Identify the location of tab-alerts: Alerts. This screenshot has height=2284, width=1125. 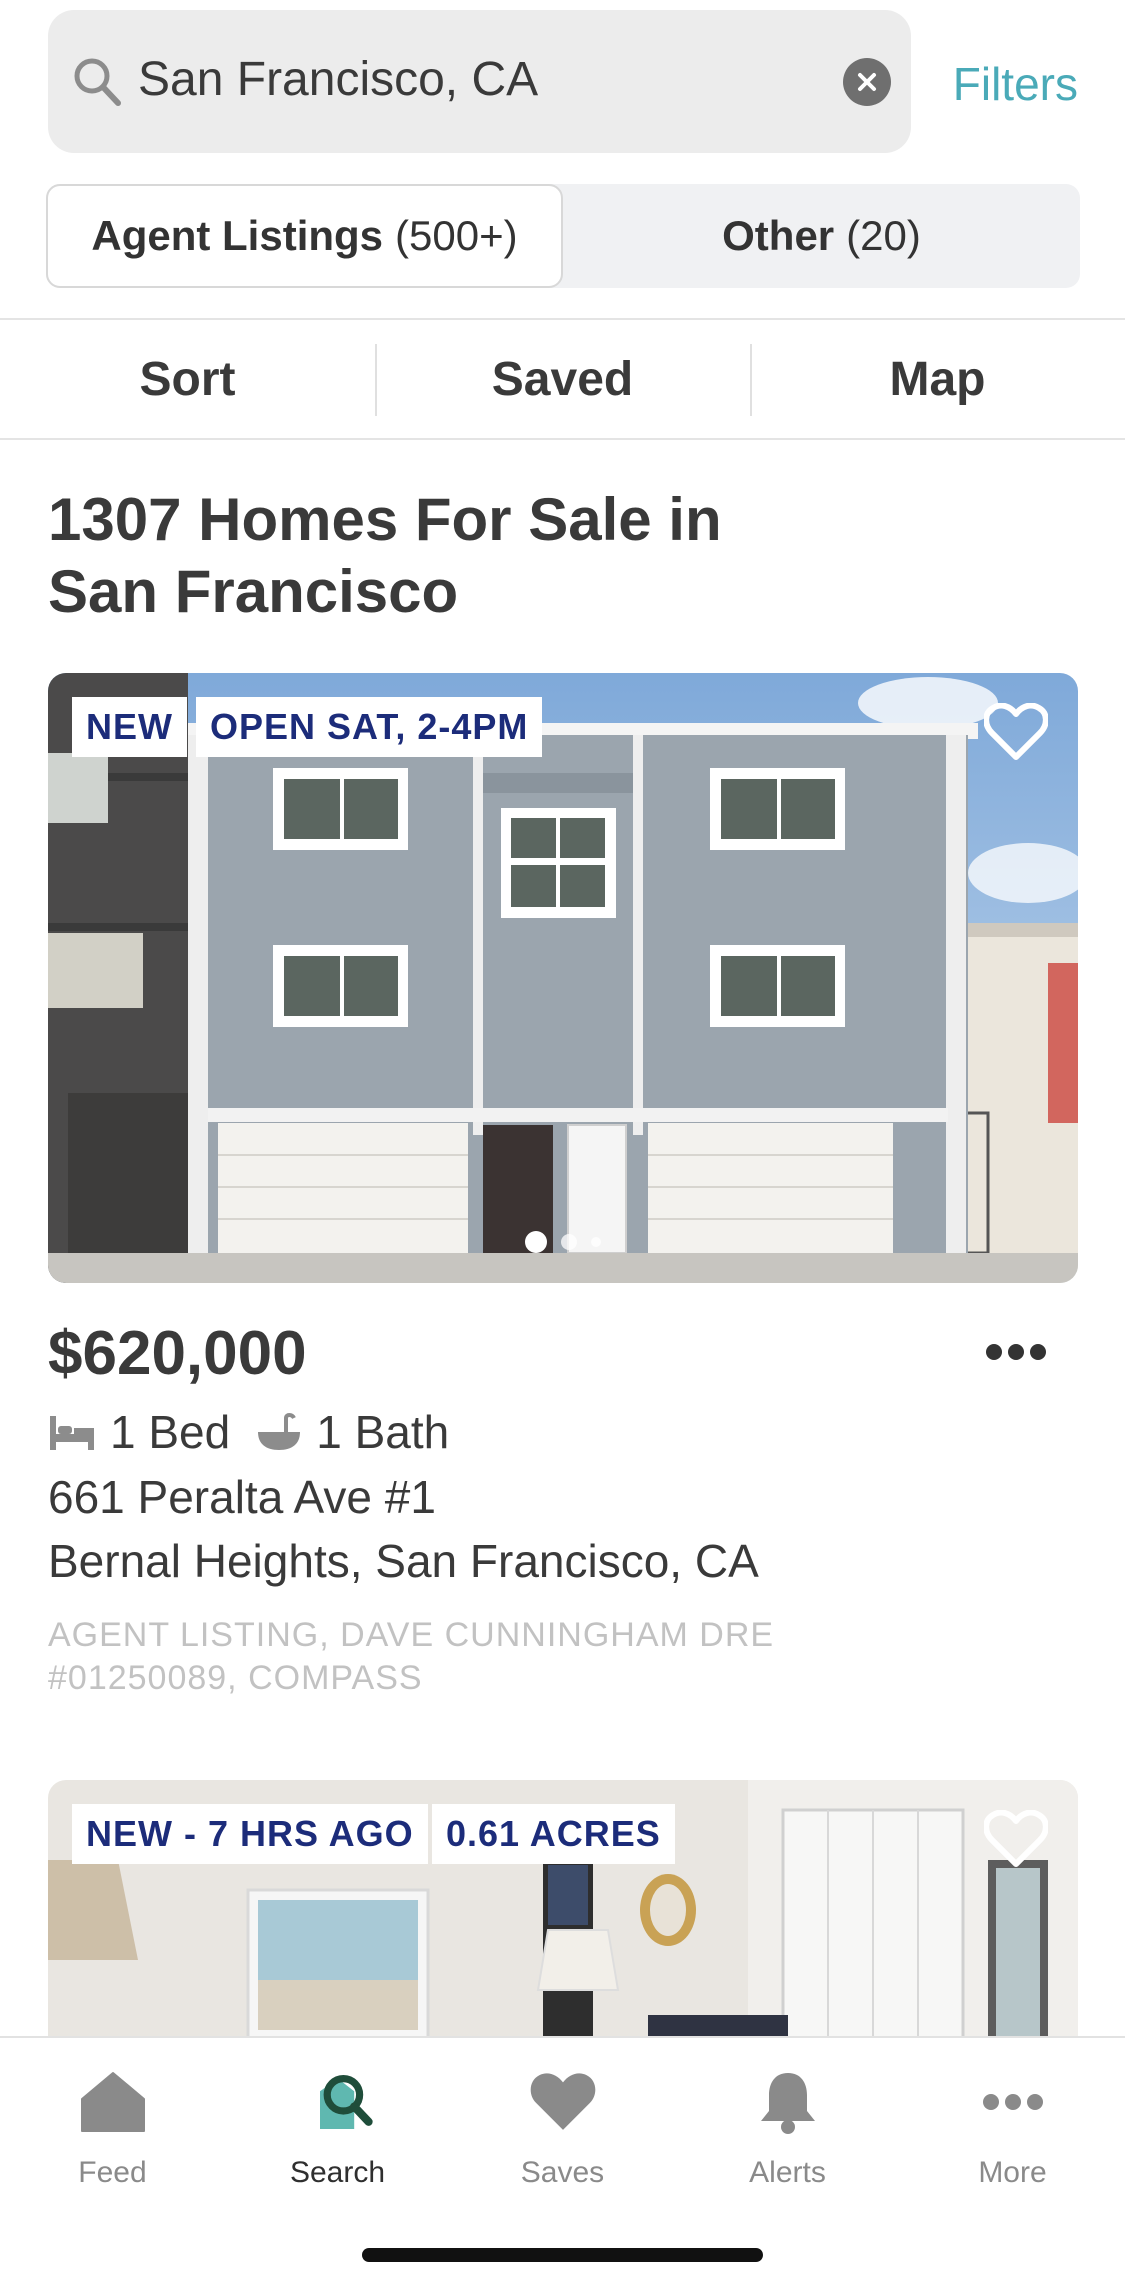
(787, 2128).